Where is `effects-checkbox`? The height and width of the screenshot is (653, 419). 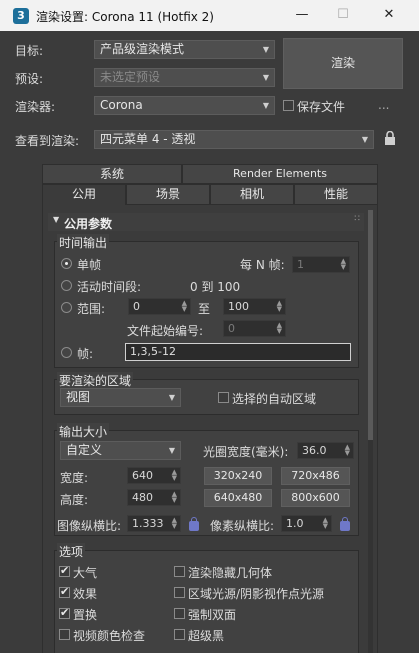
effects-checkbox is located at coordinates (64, 591).